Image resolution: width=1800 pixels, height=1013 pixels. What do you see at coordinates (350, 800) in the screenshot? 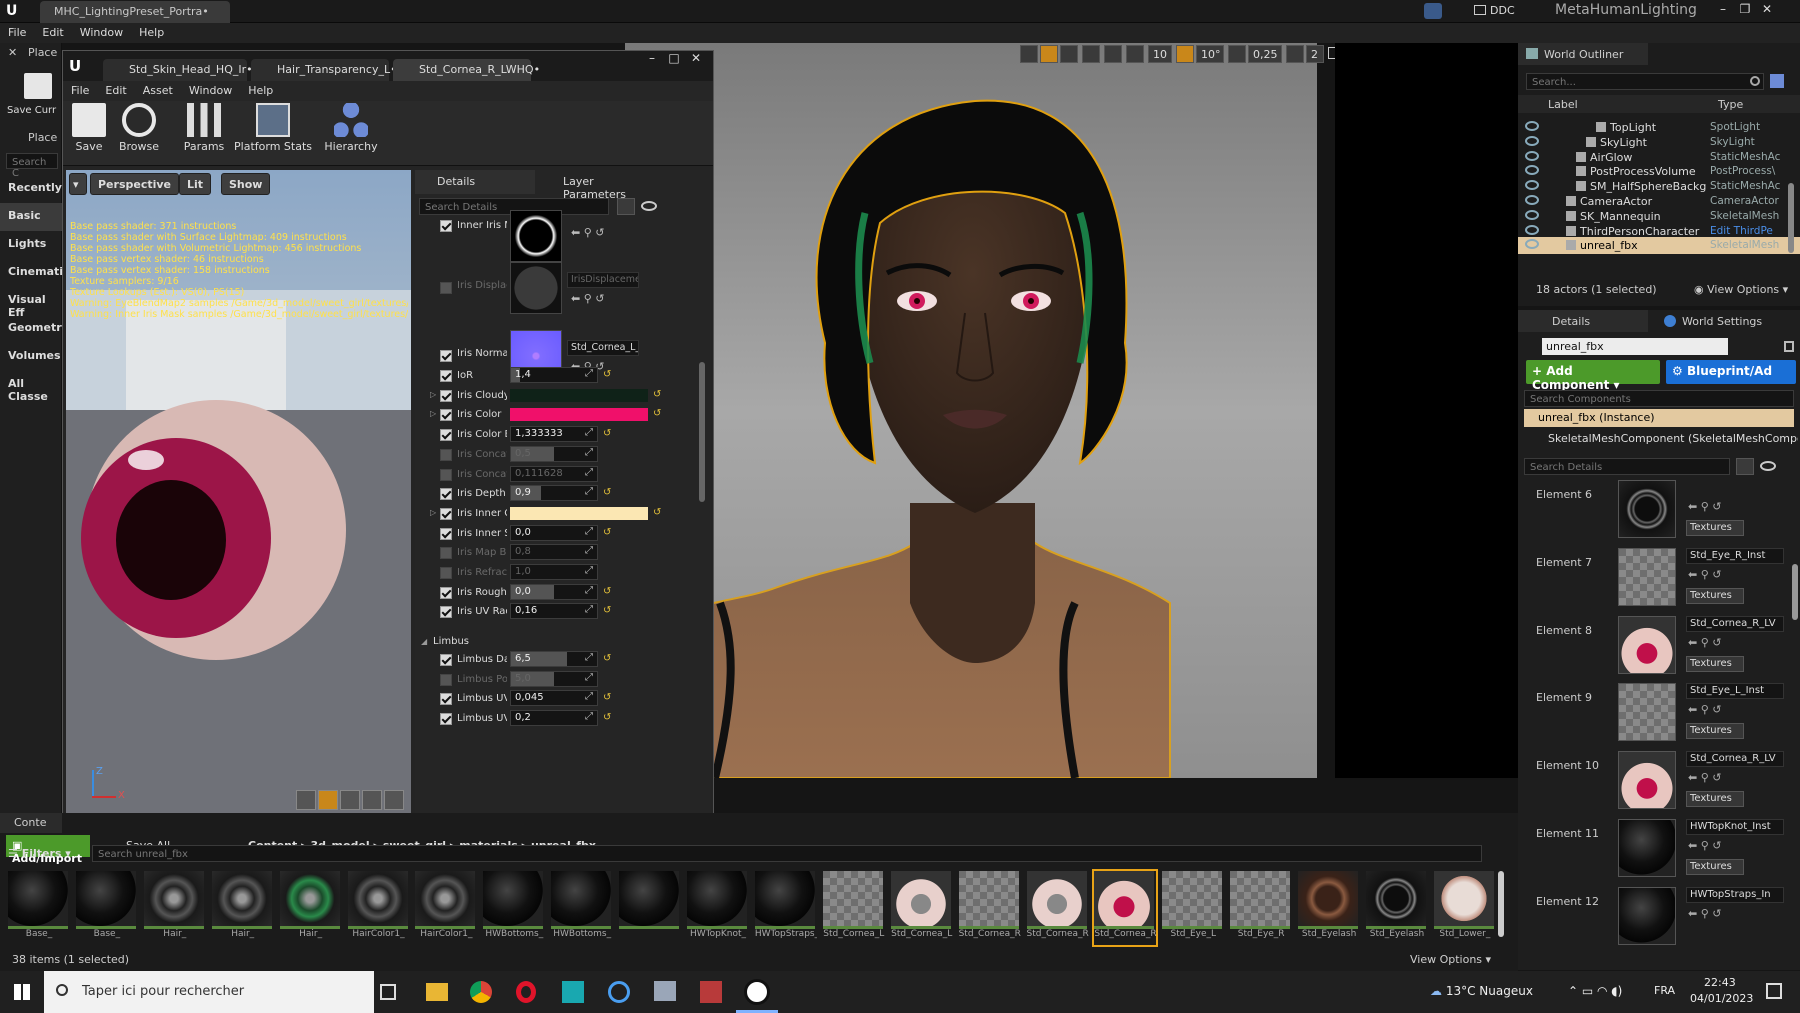
I see `plane-icon` at bounding box center [350, 800].